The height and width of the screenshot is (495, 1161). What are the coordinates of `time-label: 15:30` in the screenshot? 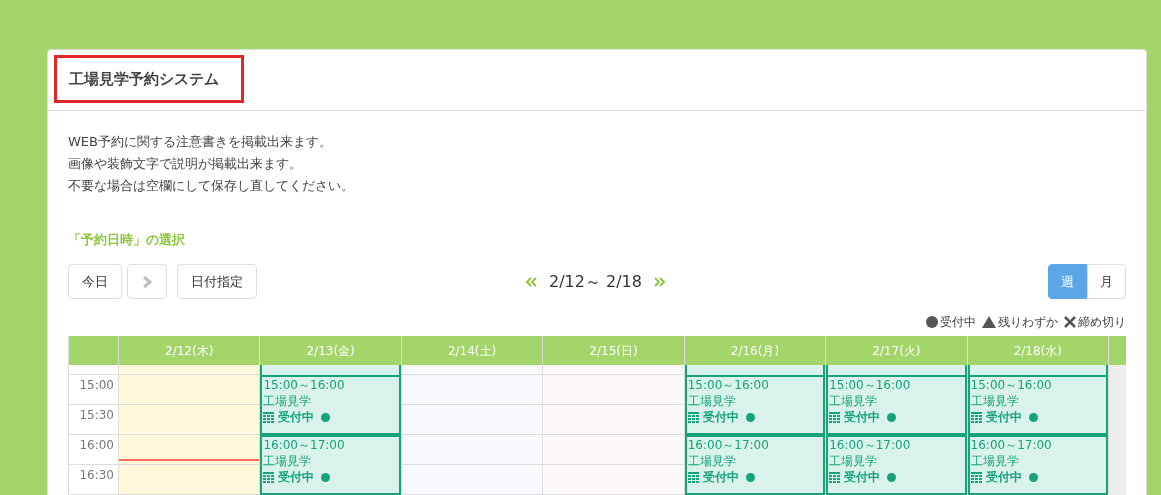 It's located at (96, 415).